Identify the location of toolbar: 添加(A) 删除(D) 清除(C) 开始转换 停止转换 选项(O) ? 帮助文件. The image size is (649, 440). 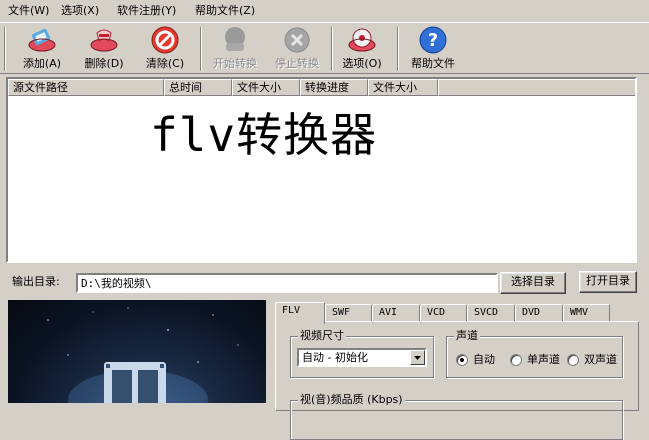
(324, 48).